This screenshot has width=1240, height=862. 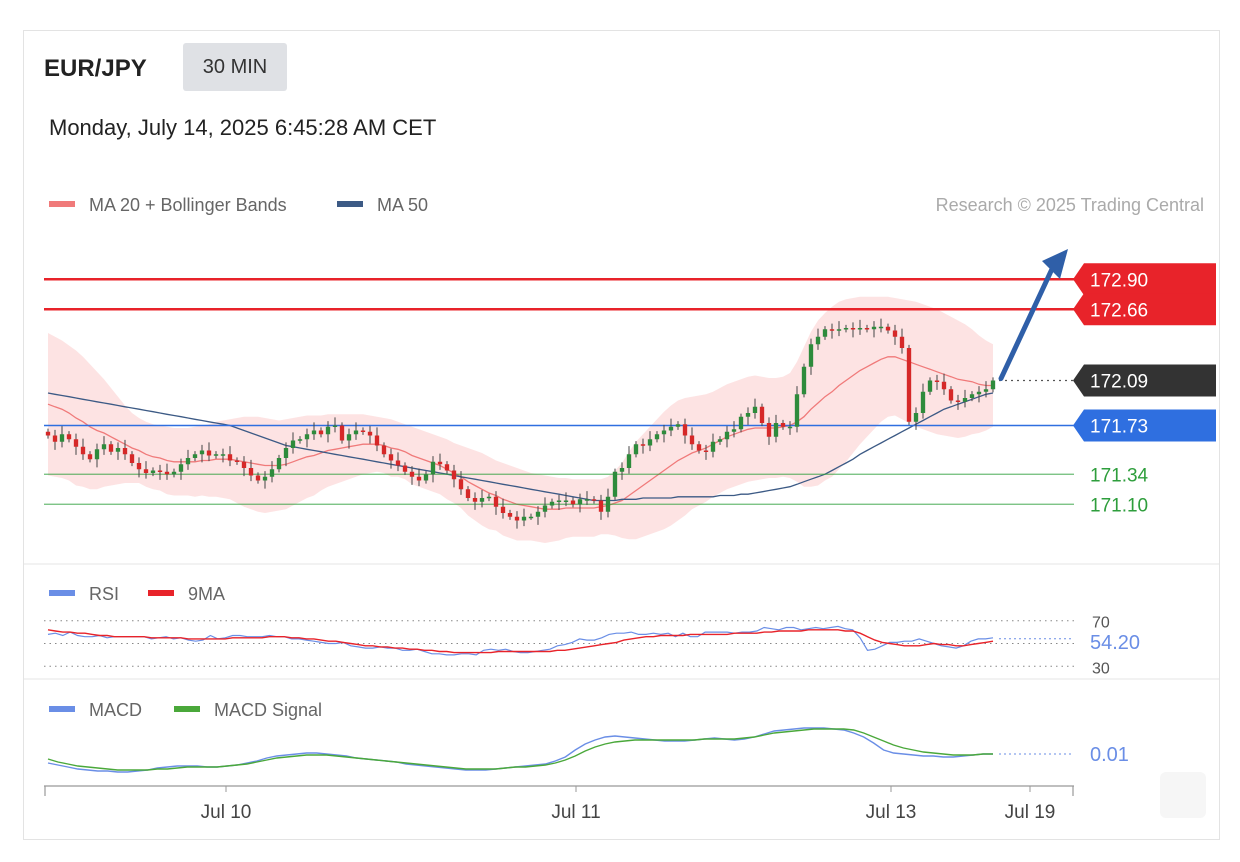 I want to click on rsi-level-label: 70, so click(x=1101, y=623).